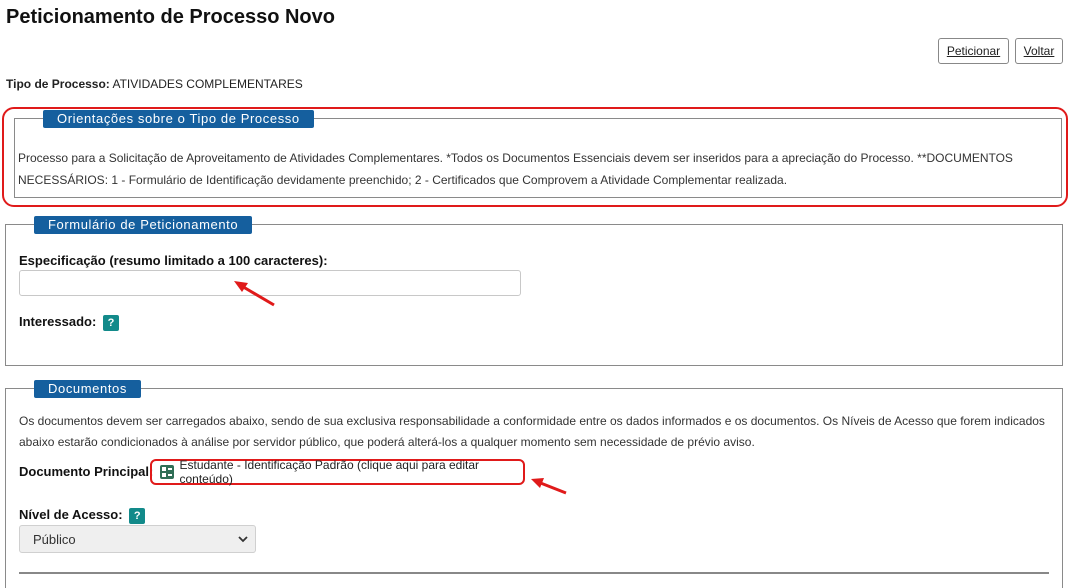 The height and width of the screenshot is (588, 1068). I want to click on nivel-acesso-value: Público, so click(54, 539).